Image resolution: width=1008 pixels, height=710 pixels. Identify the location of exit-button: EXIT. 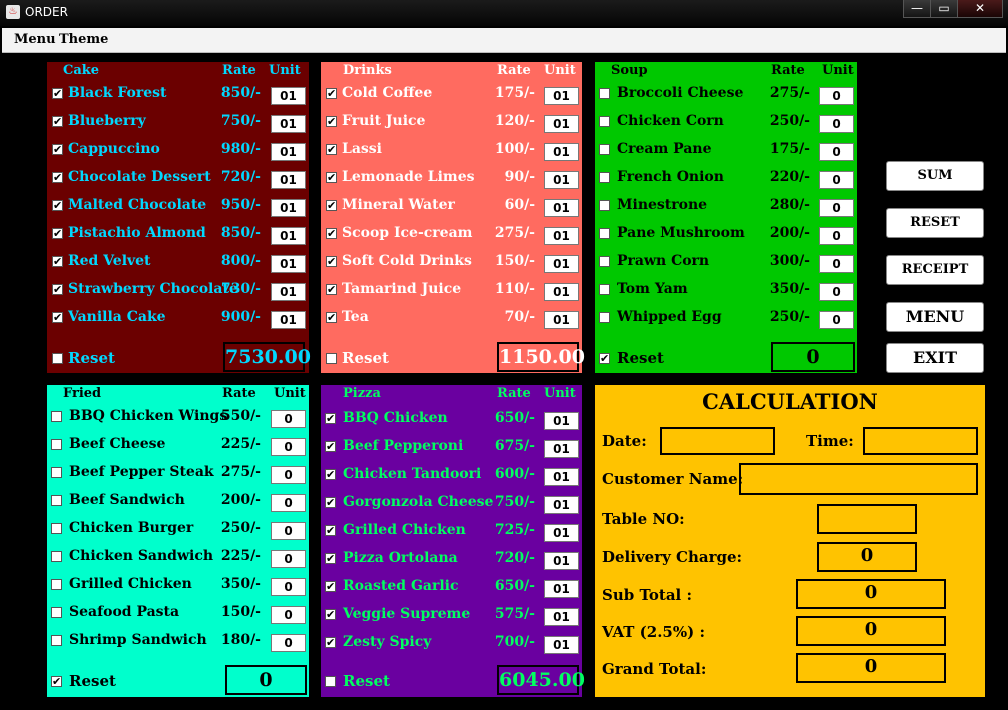
(935, 358).